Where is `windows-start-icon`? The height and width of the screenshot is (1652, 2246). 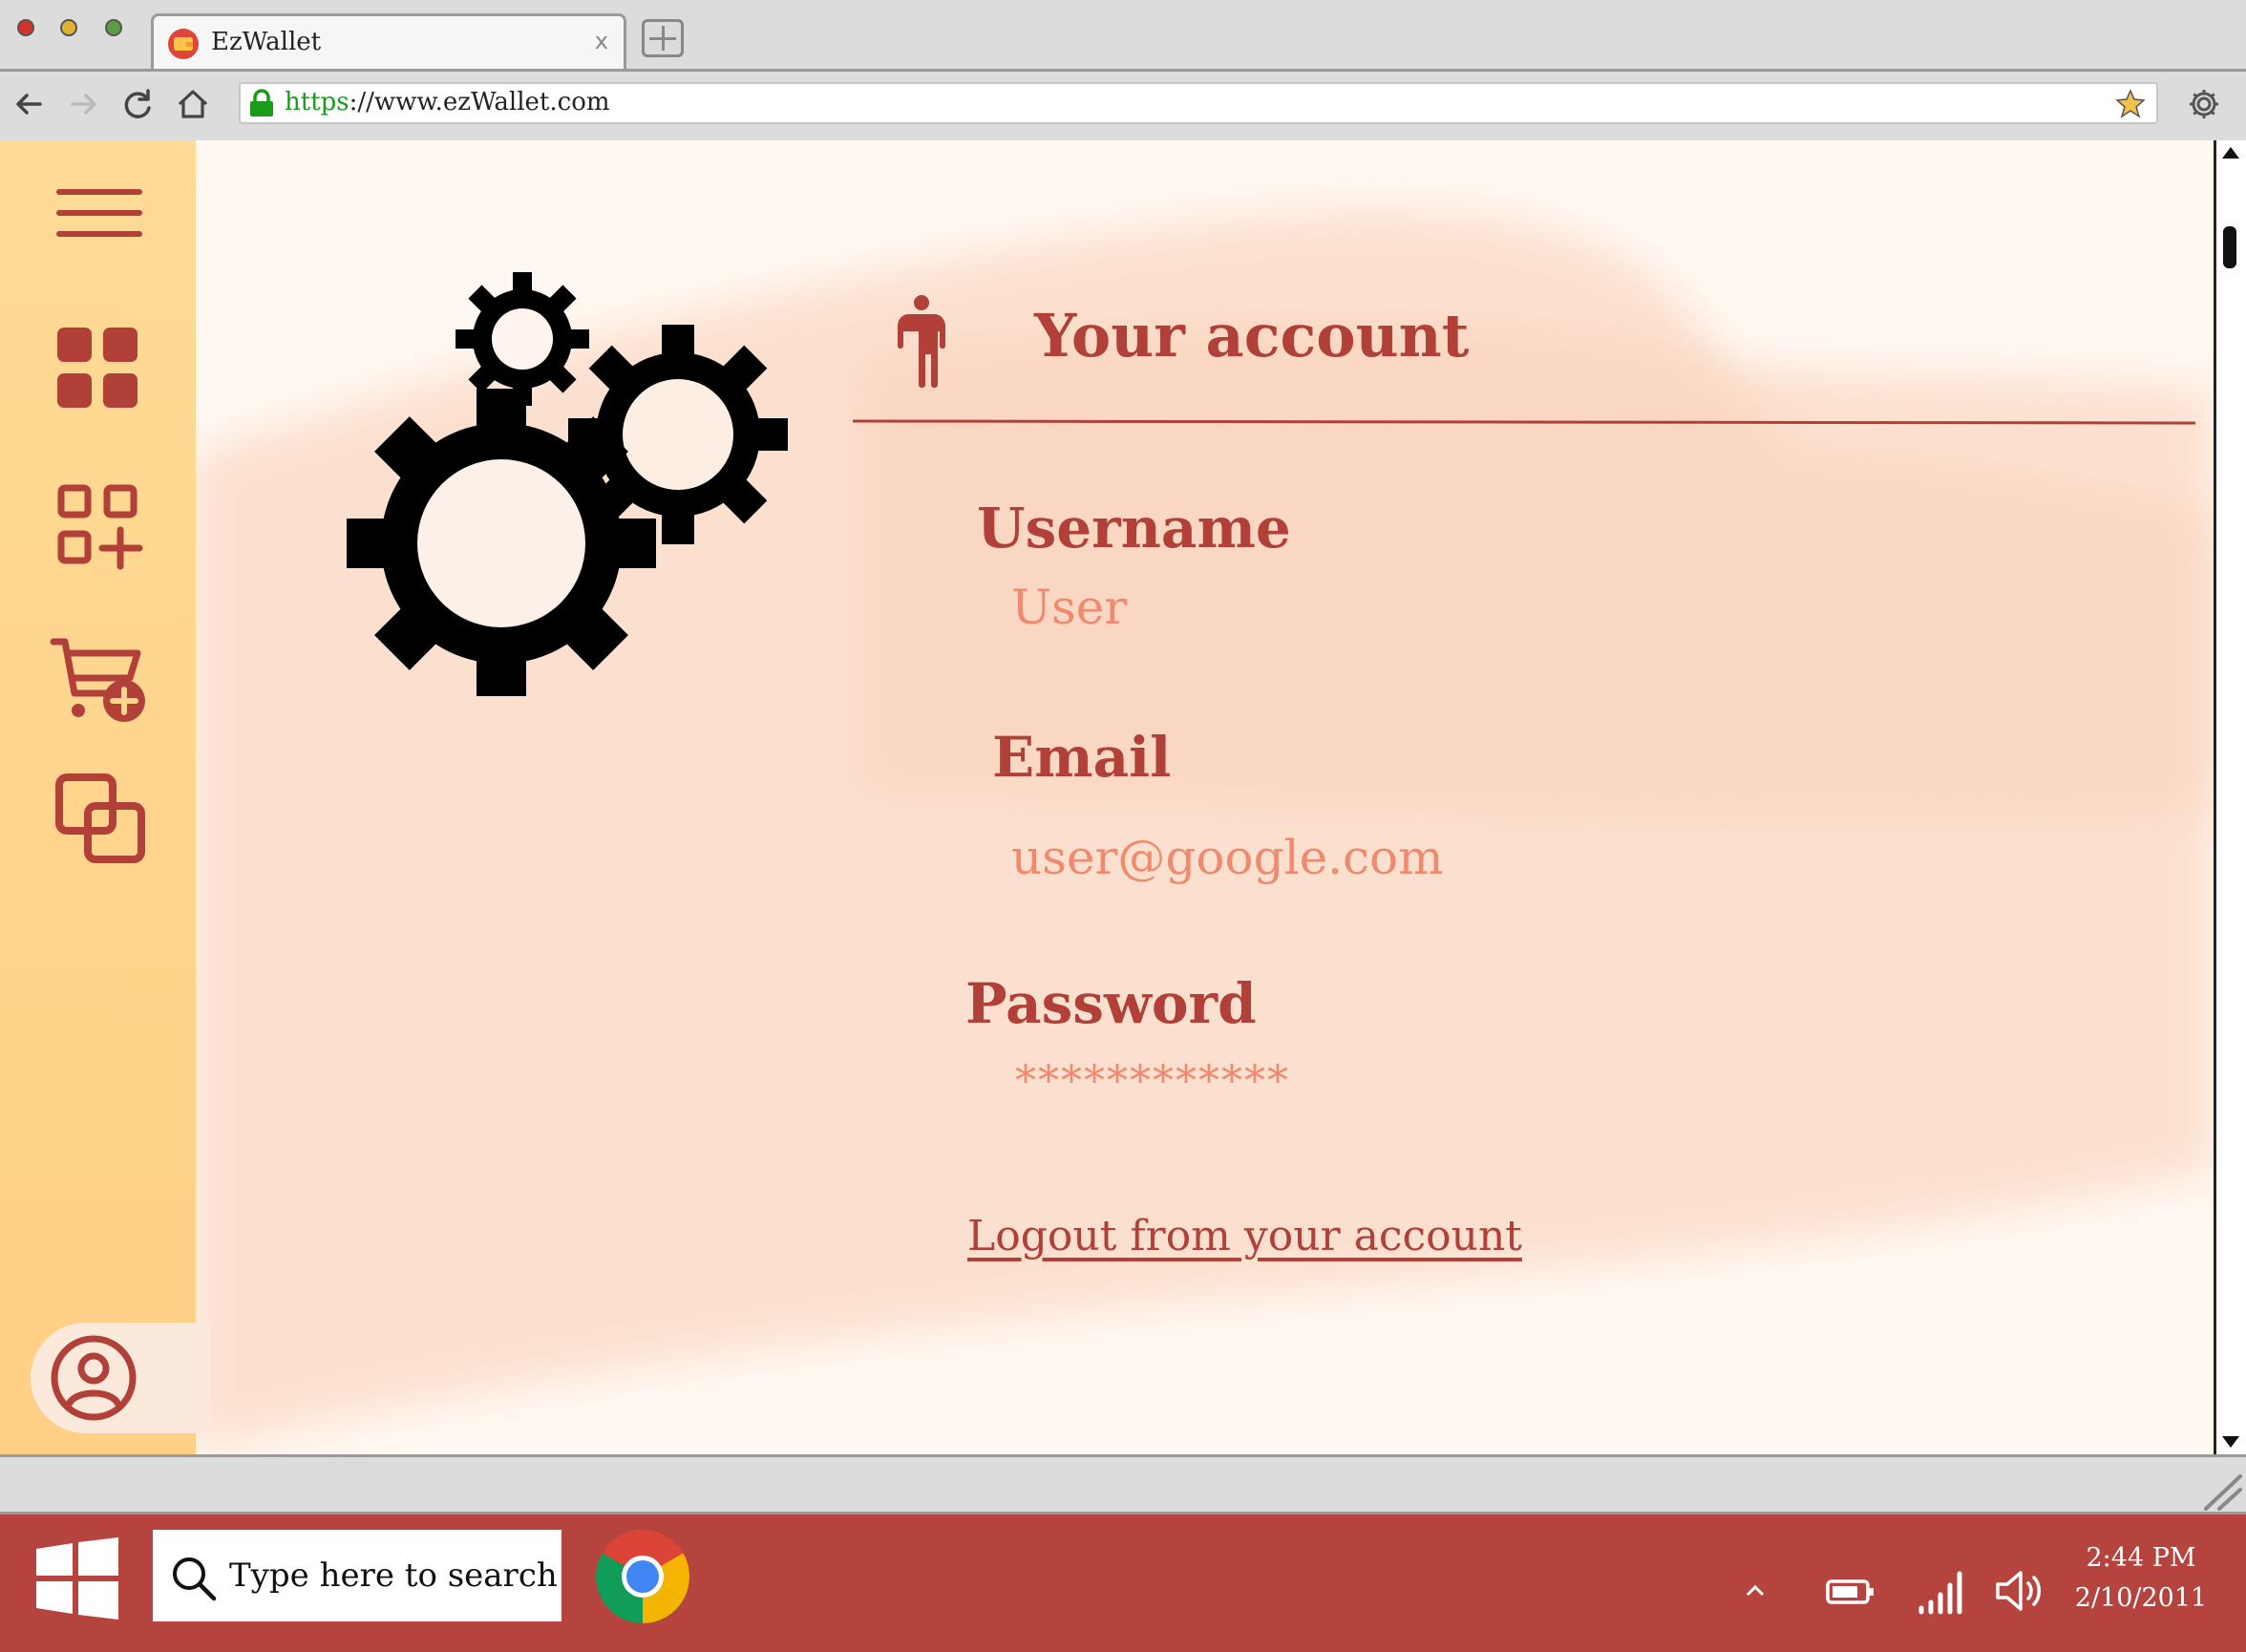 windows-start-icon is located at coordinates (77, 1578).